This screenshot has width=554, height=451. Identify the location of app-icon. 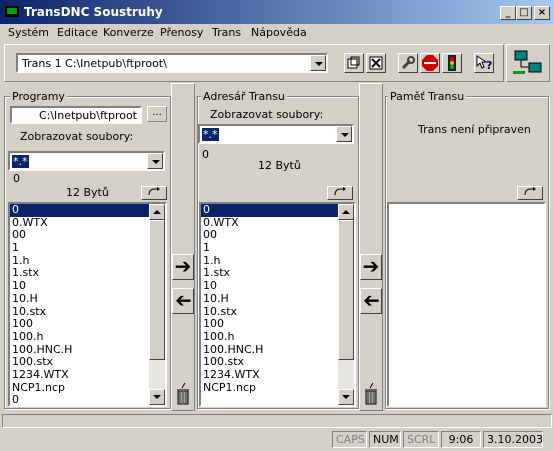
(12, 11).